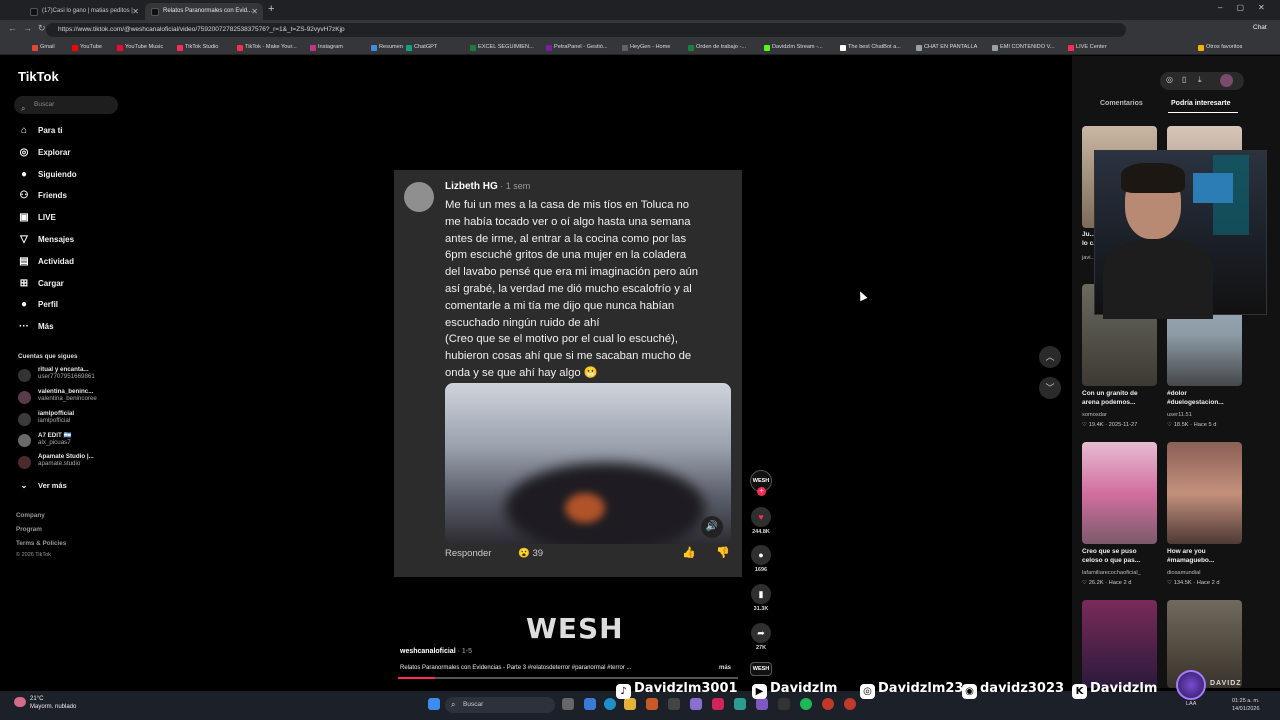  I want to click on sidebar-item-m-s: ··· Más, so click(36, 327).